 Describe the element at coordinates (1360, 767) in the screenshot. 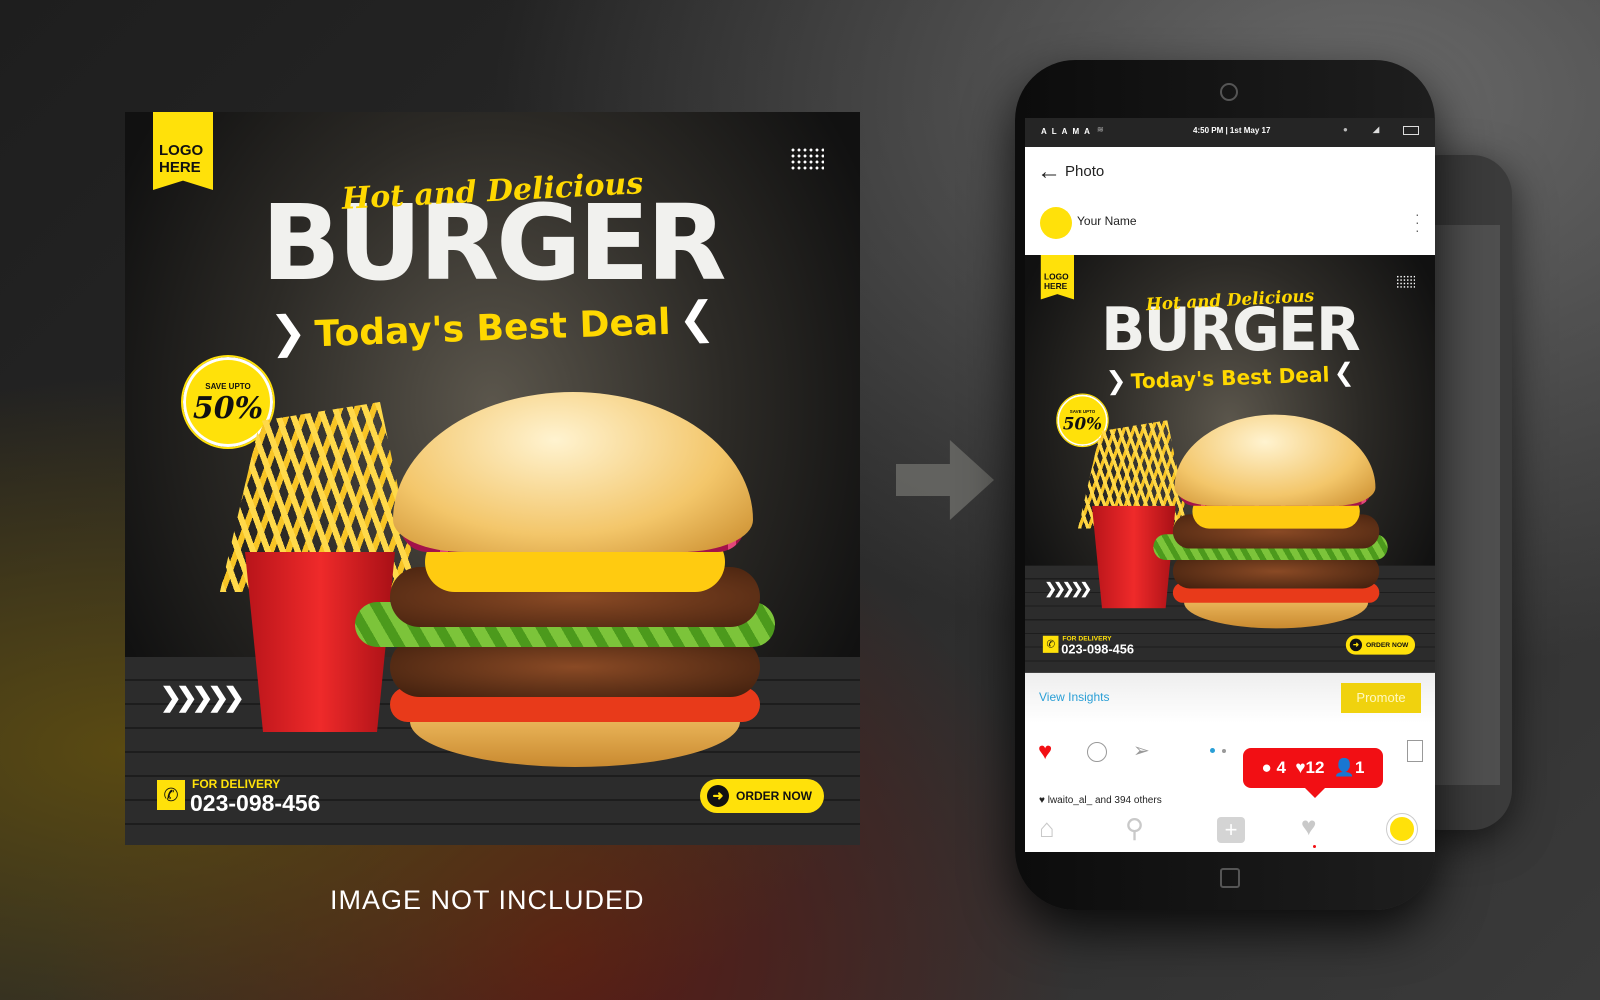

I see `followers-count: 1` at that location.